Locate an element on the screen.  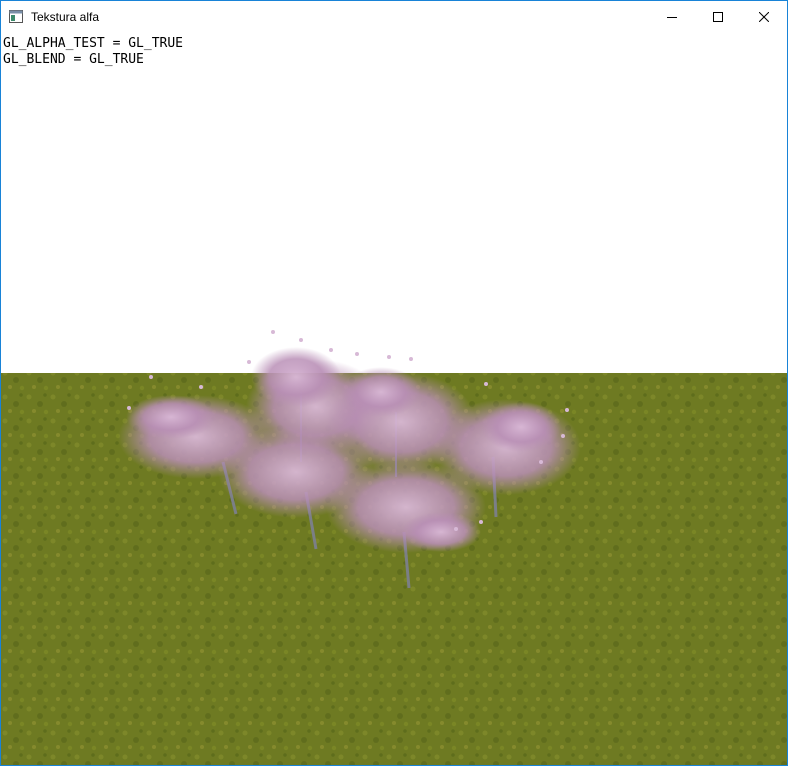
close-icon is located at coordinates (764, 16).